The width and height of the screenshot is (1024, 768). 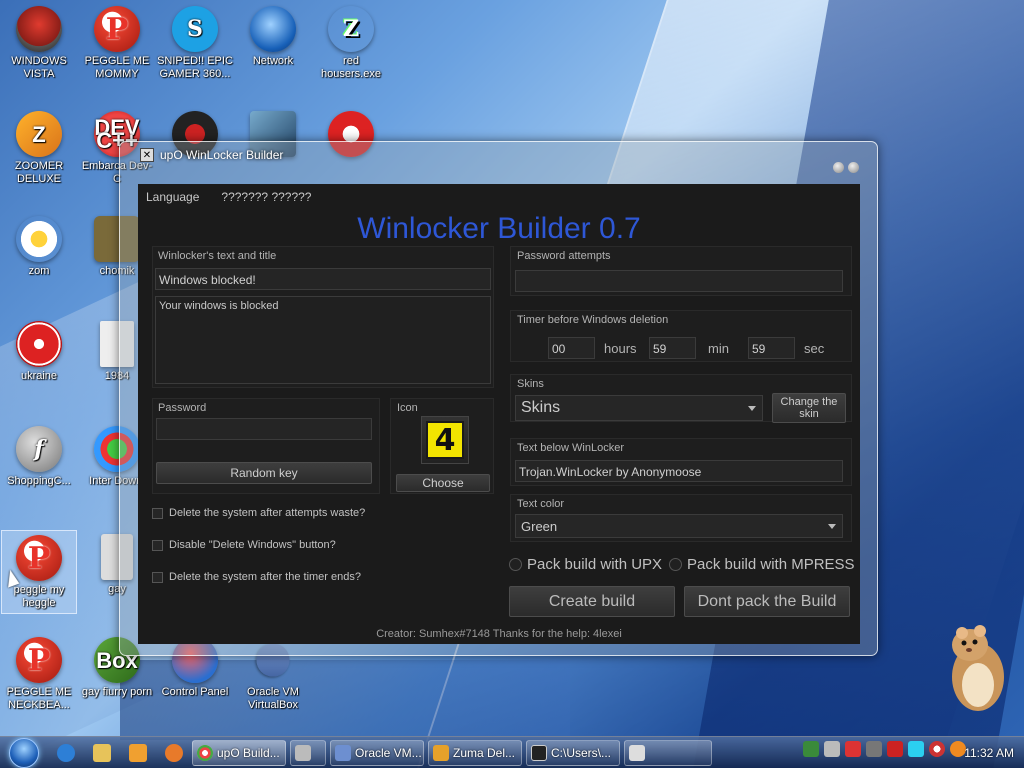 What do you see at coordinates (39, 41) in the screenshot?
I see `desktop-icon-windows-vista: WINDOWS VISTA` at bounding box center [39, 41].